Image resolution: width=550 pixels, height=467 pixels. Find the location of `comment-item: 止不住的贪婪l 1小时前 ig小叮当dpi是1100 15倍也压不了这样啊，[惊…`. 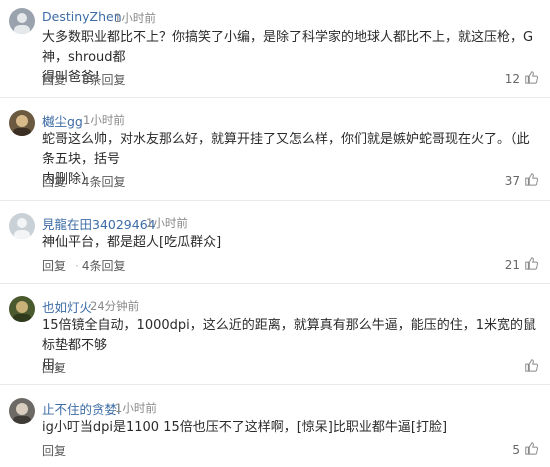

comment-item: 止不住的贪婪l 1小时前 ig小叮当dpi是1100 15倍也压不了这样啊，[惊… is located at coordinates (275, 431).